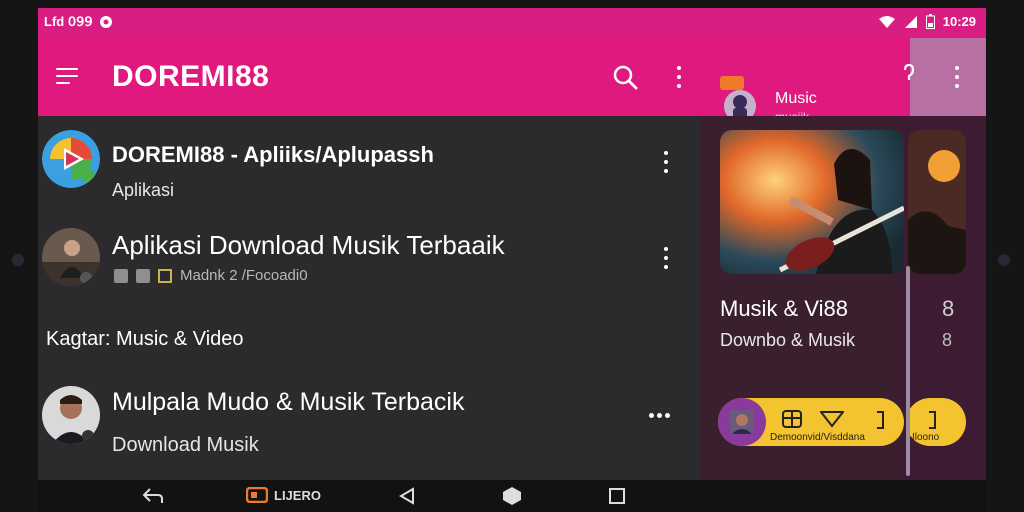  I want to click on card-subtitle: Downbo & Musik, so click(788, 340).